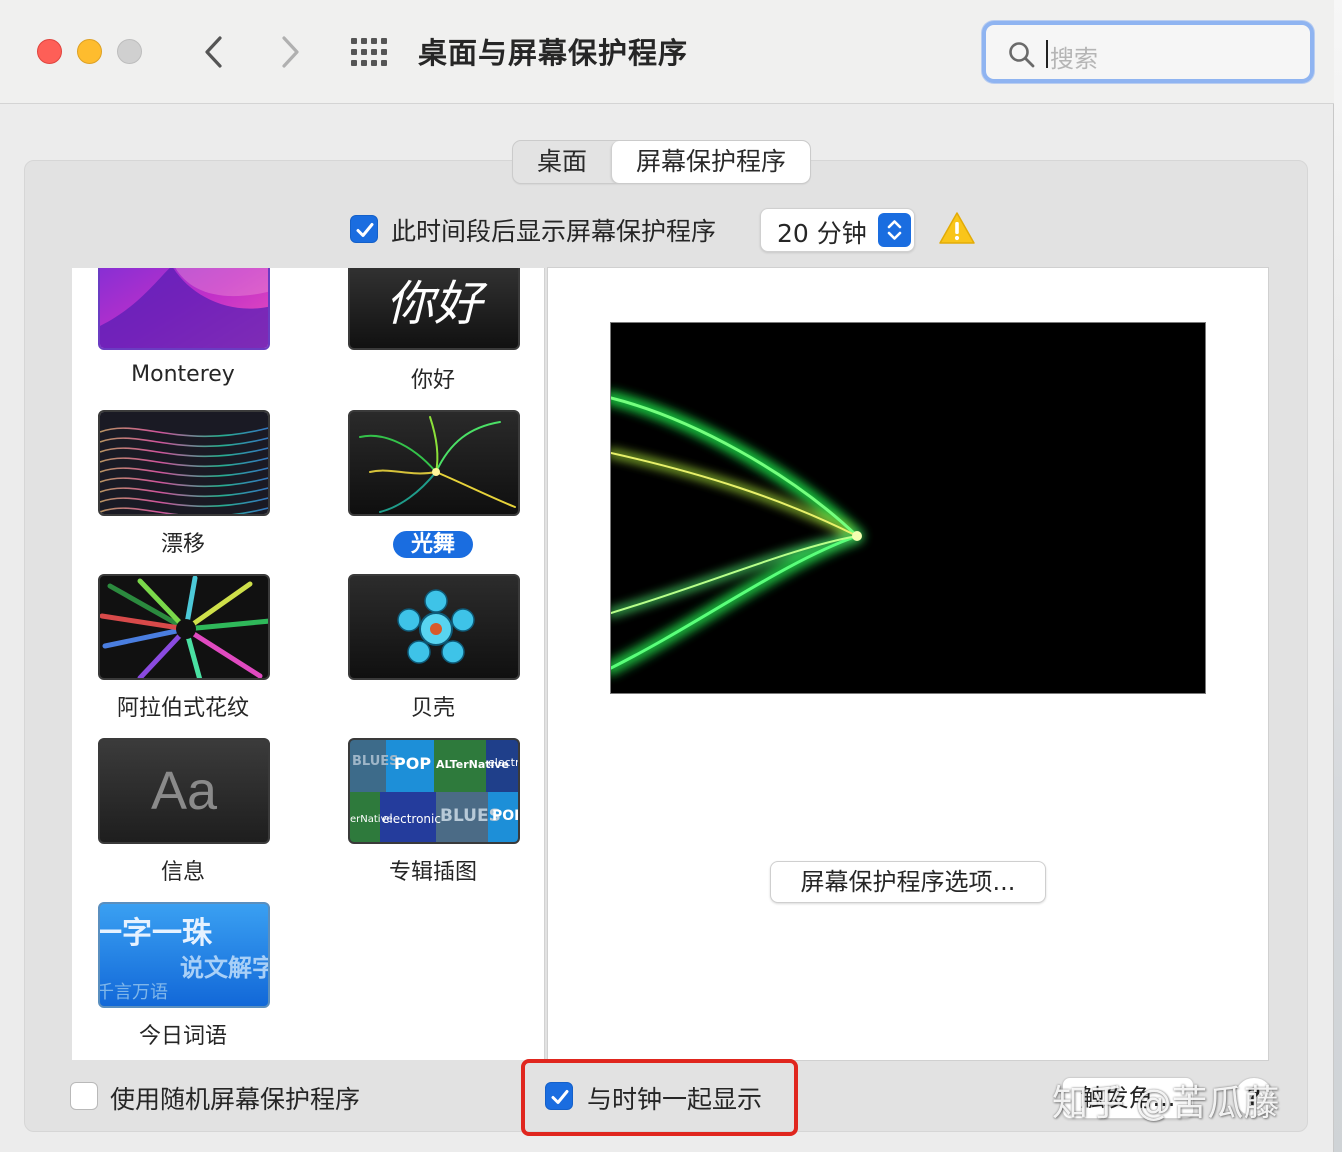 The image size is (1342, 1152). What do you see at coordinates (370, 52) in the screenshot?
I see `show-all-grid-button` at bounding box center [370, 52].